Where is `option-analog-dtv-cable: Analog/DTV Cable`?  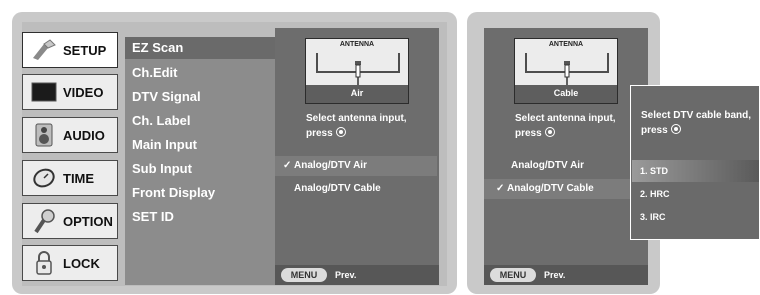
option-analog-dtv-cable: Analog/DTV Cable is located at coordinates (337, 189).